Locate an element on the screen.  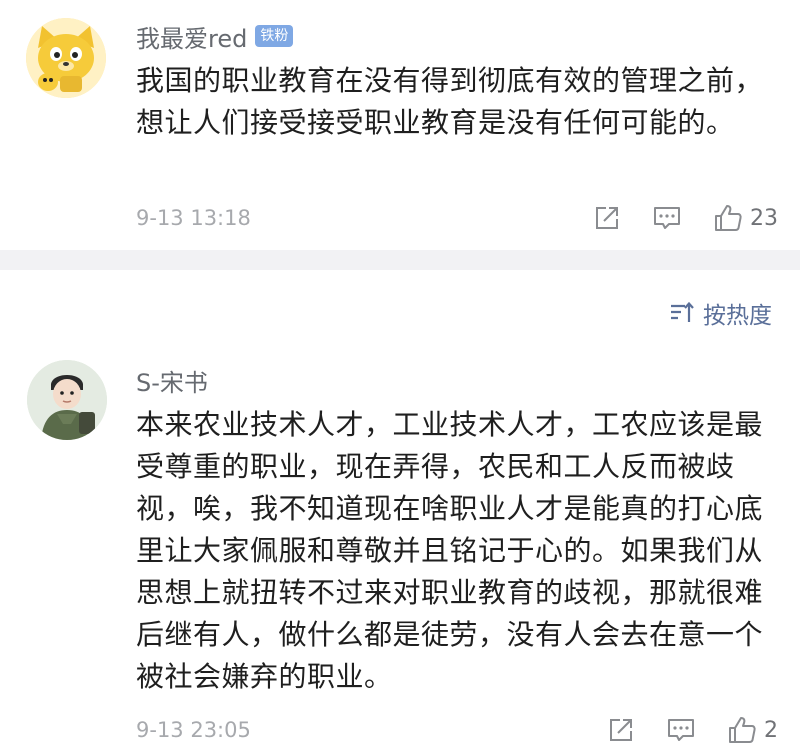
comment-meta: 9-13 23:05 2 is located at coordinates (457, 730).